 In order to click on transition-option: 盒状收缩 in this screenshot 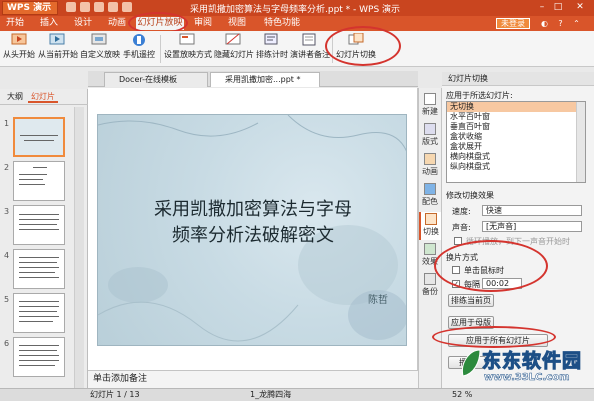, I will do `click(516, 137)`.